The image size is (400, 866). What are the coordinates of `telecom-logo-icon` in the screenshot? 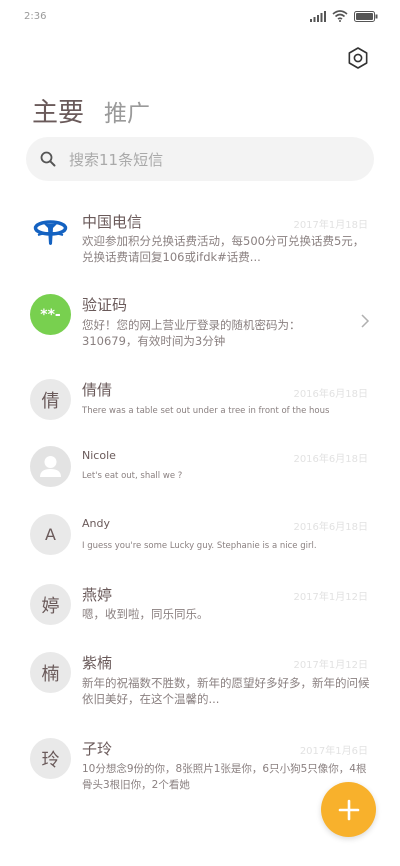 It's located at (50, 232).